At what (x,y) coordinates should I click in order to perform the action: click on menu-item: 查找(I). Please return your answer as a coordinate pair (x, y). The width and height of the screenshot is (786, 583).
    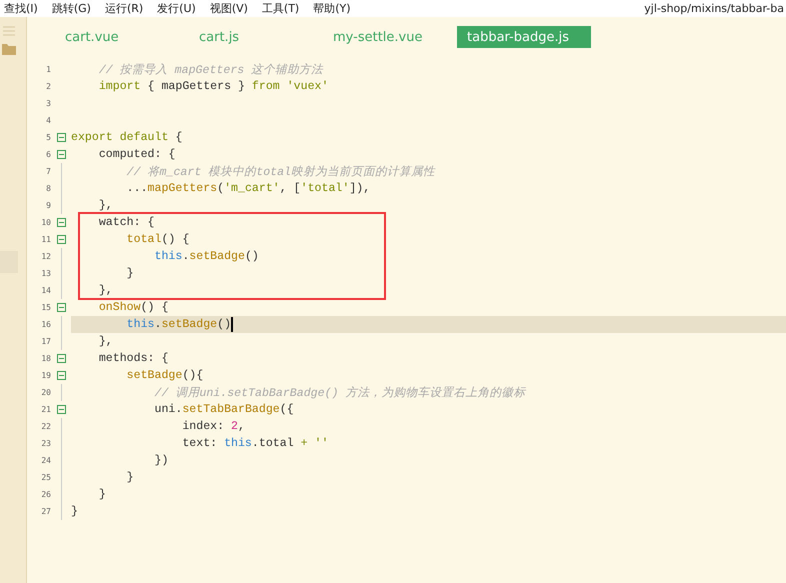
    Looking at the image, I should click on (21, 8).